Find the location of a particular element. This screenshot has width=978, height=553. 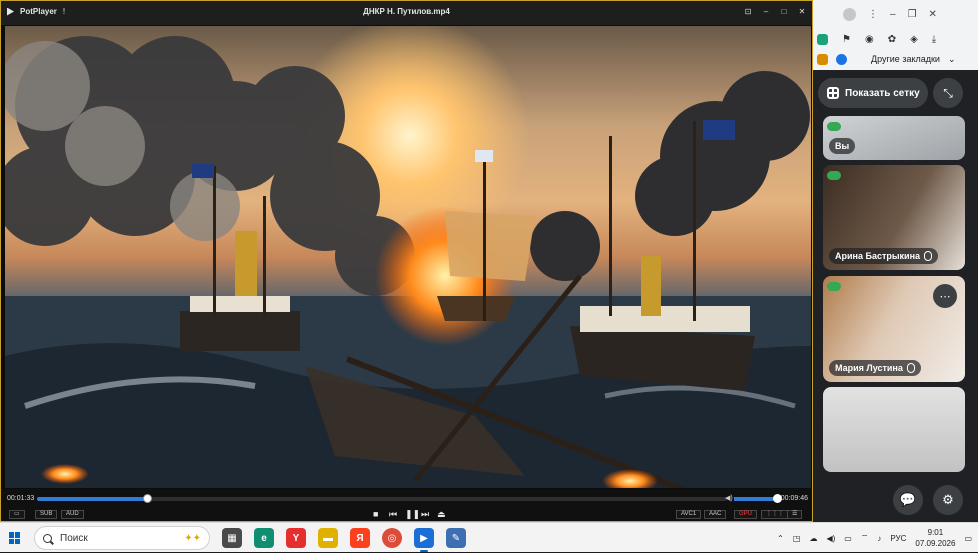

grid-icon is located at coordinates (833, 93).